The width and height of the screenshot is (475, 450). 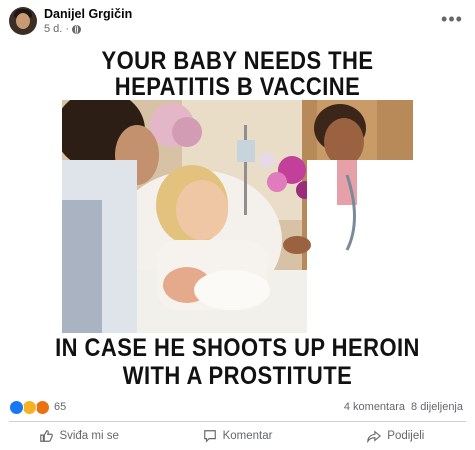 I want to click on like-label: Sviđa mi se, so click(x=89, y=436).